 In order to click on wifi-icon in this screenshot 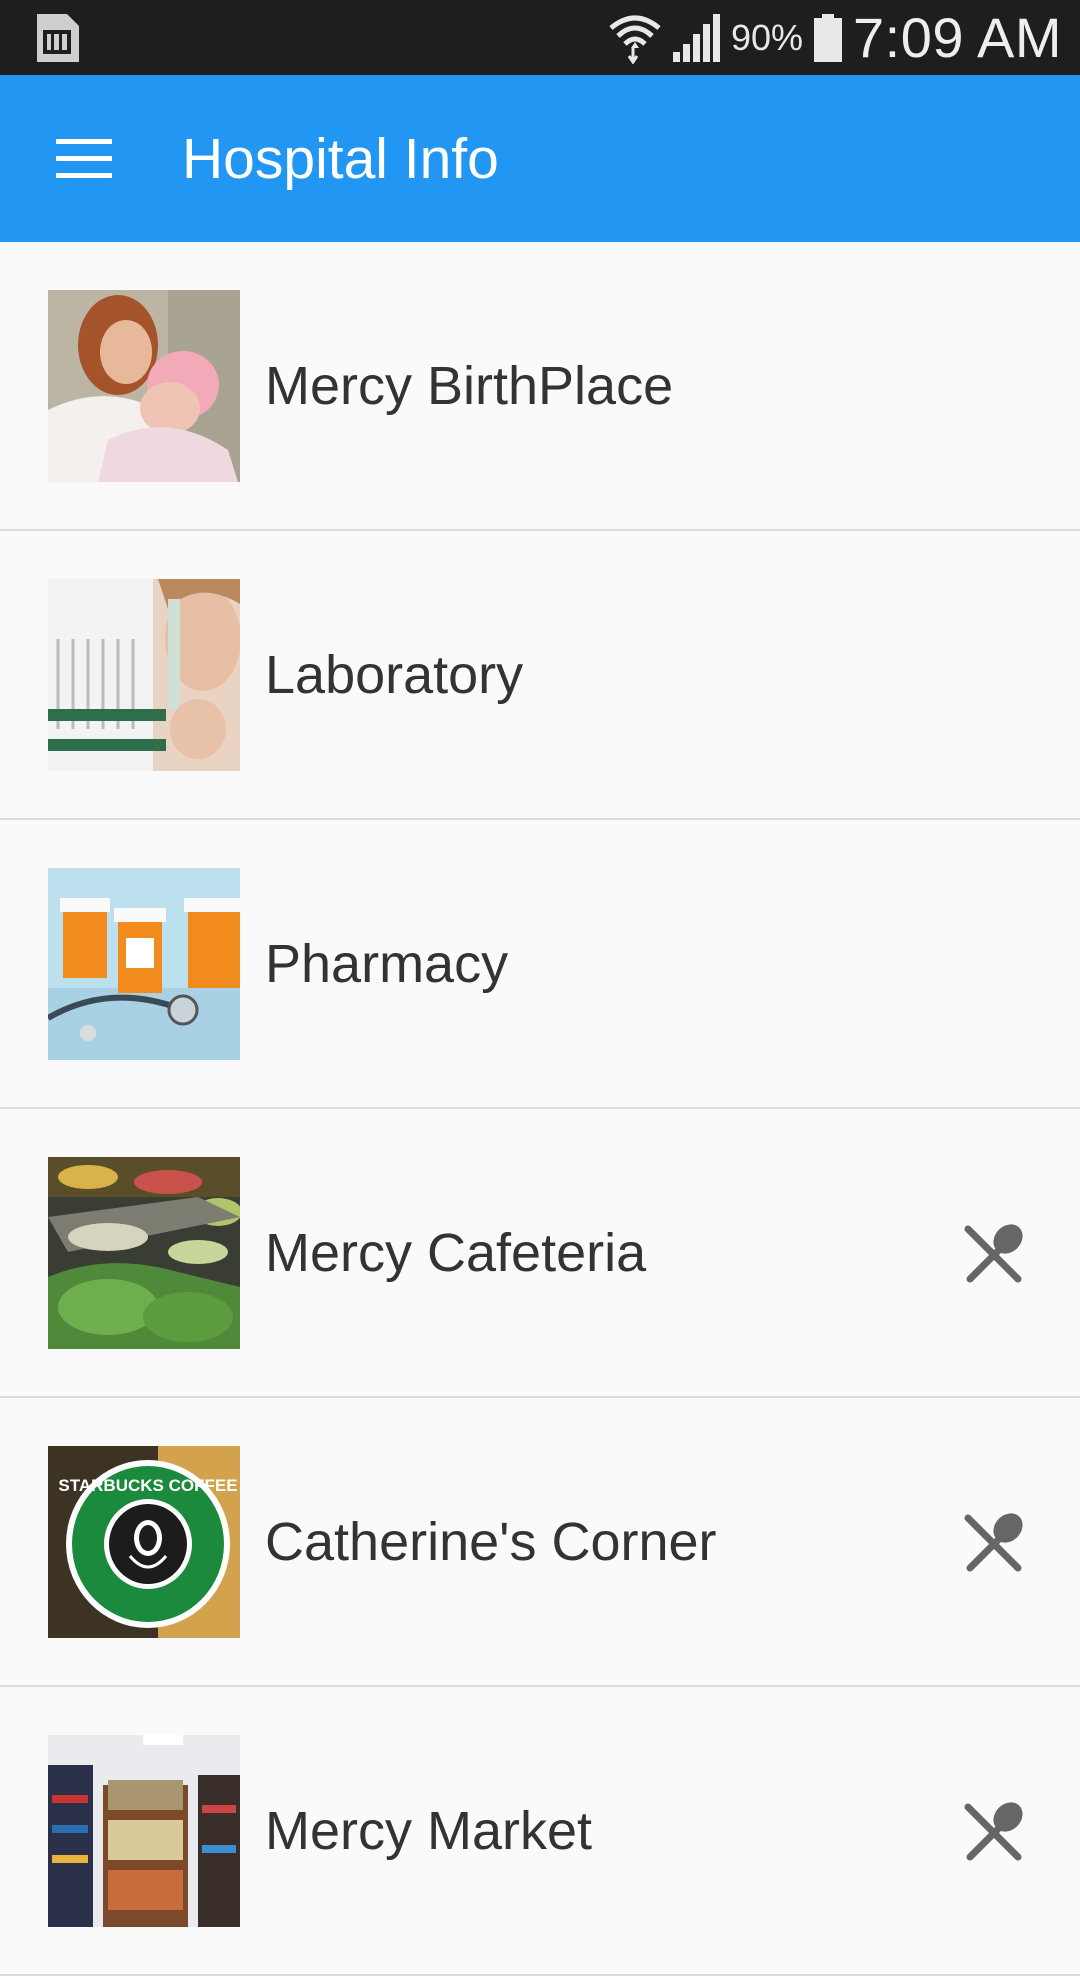, I will do `click(635, 39)`.